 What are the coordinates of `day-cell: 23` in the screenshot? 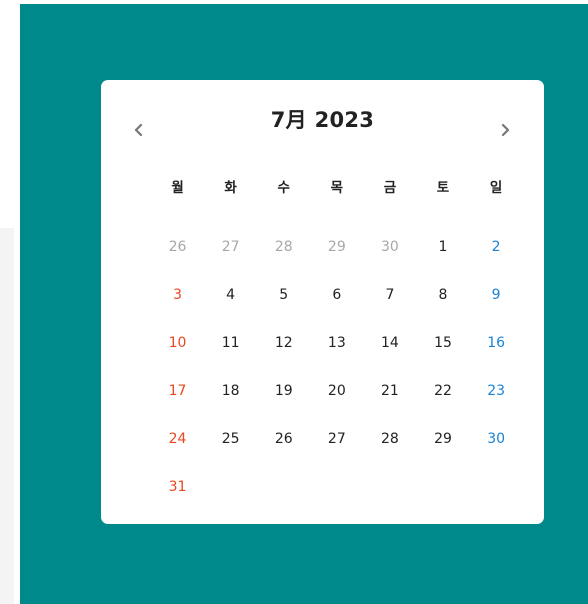 It's located at (496, 391).